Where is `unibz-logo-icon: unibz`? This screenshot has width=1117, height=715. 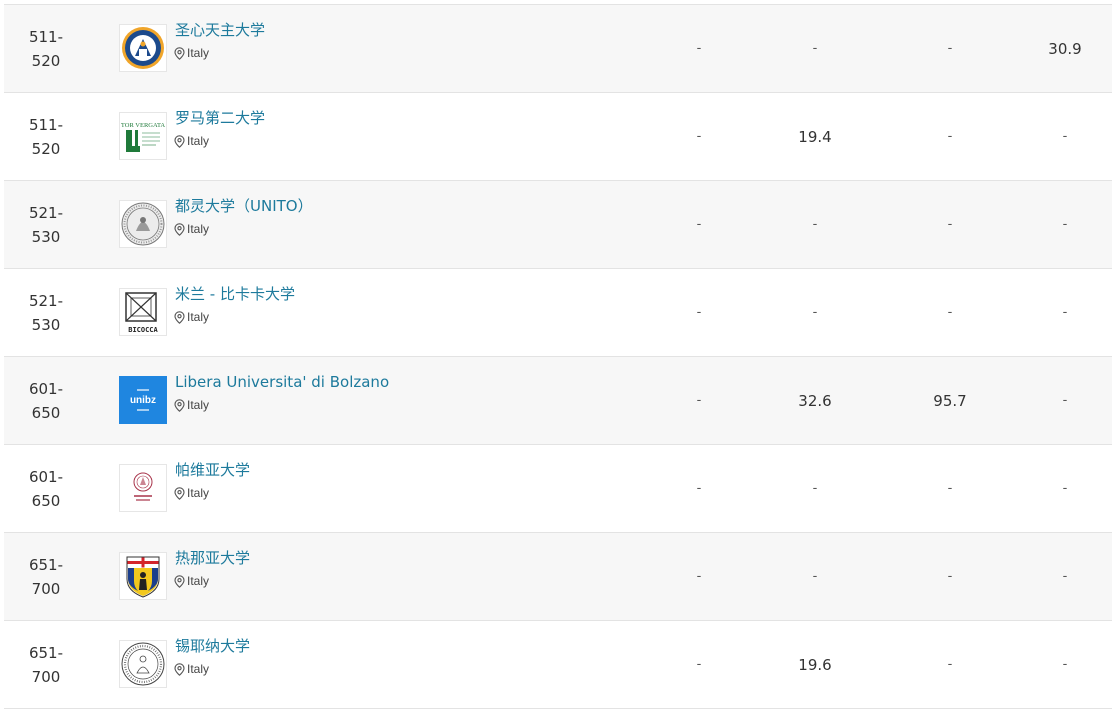
unibz-logo-icon: unibz is located at coordinates (143, 400).